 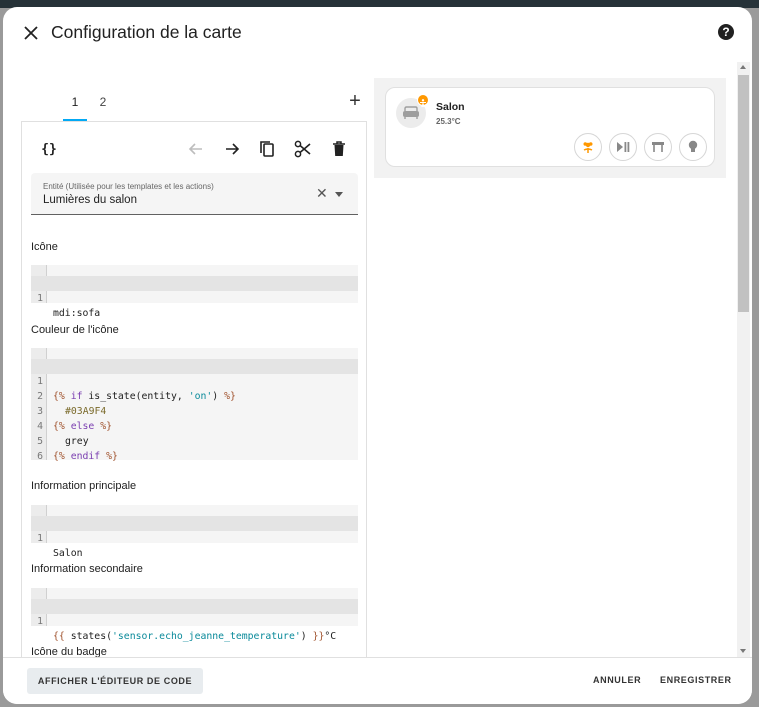 I want to click on table-icon, so click(x=658, y=147).